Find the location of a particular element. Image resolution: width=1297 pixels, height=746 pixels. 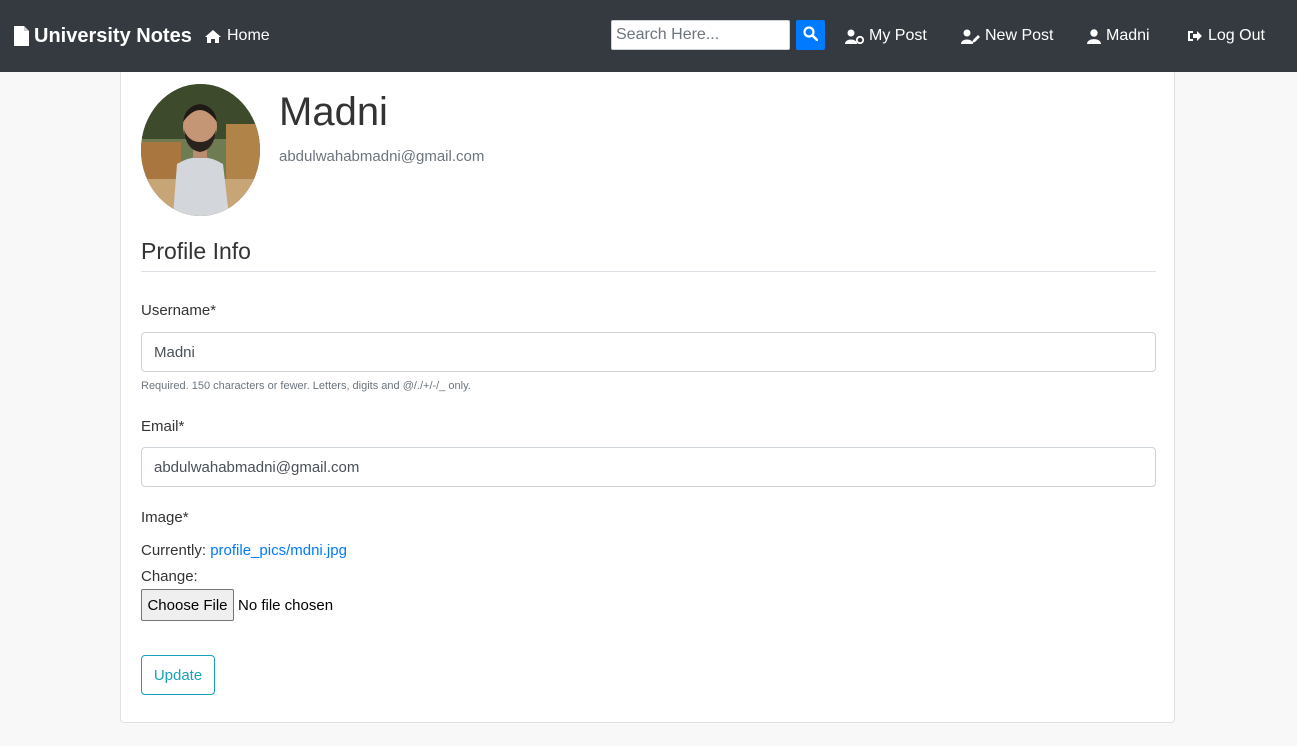

brand-link: University Notes is located at coordinates (102, 36).